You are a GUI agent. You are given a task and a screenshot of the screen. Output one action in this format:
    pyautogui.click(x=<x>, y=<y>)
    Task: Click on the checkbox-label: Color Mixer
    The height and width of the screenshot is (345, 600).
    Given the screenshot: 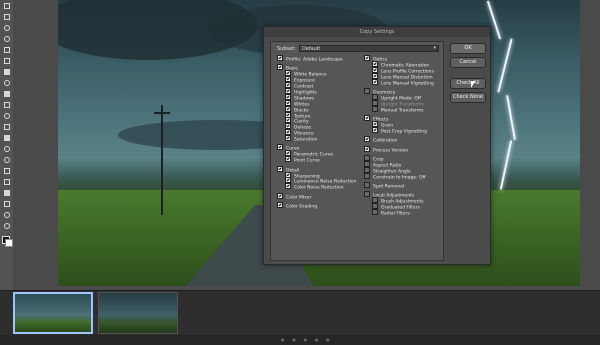 What is the action you would take?
    pyautogui.click(x=299, y=198)
    